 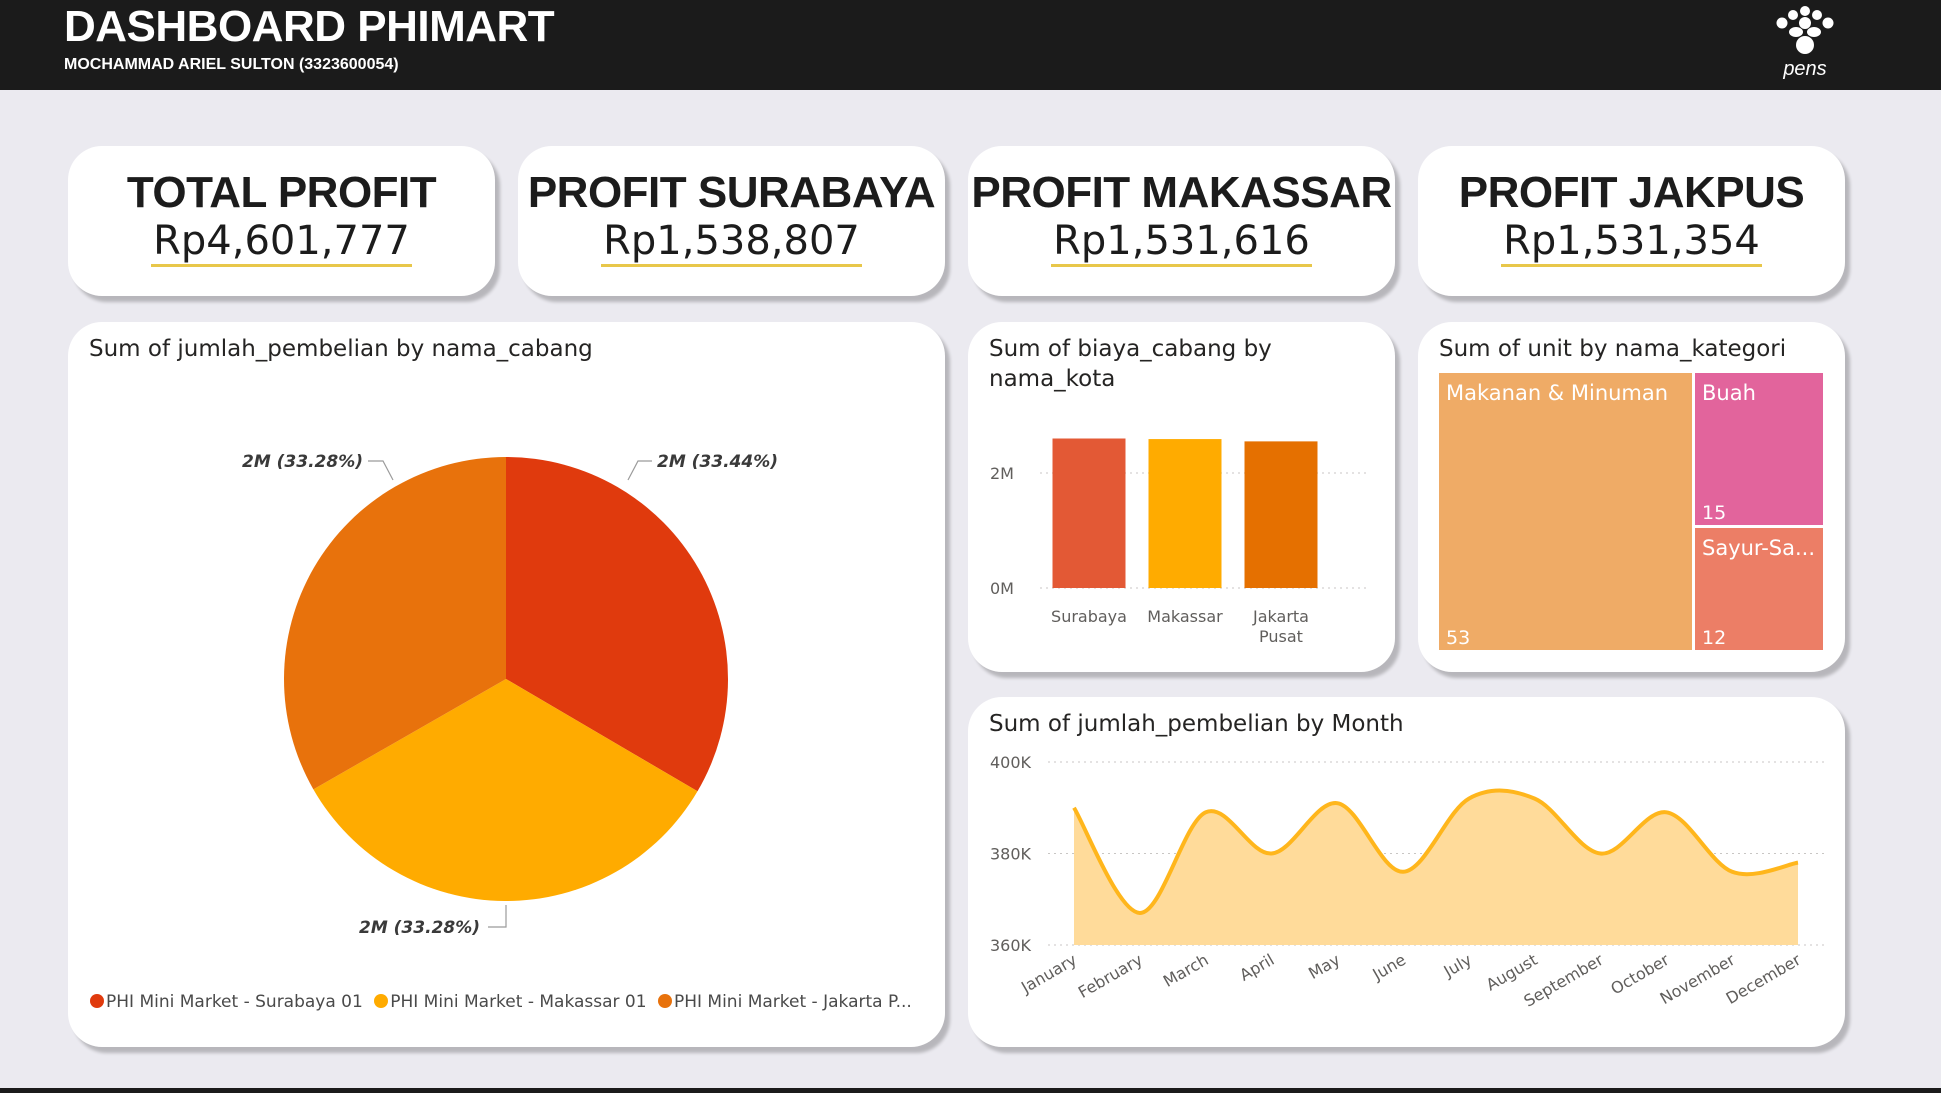 What do you see at coordinates (1011, 945) in the screenshot?
I see `y-tick-label: 360K` at bounding box center [1011, 945].